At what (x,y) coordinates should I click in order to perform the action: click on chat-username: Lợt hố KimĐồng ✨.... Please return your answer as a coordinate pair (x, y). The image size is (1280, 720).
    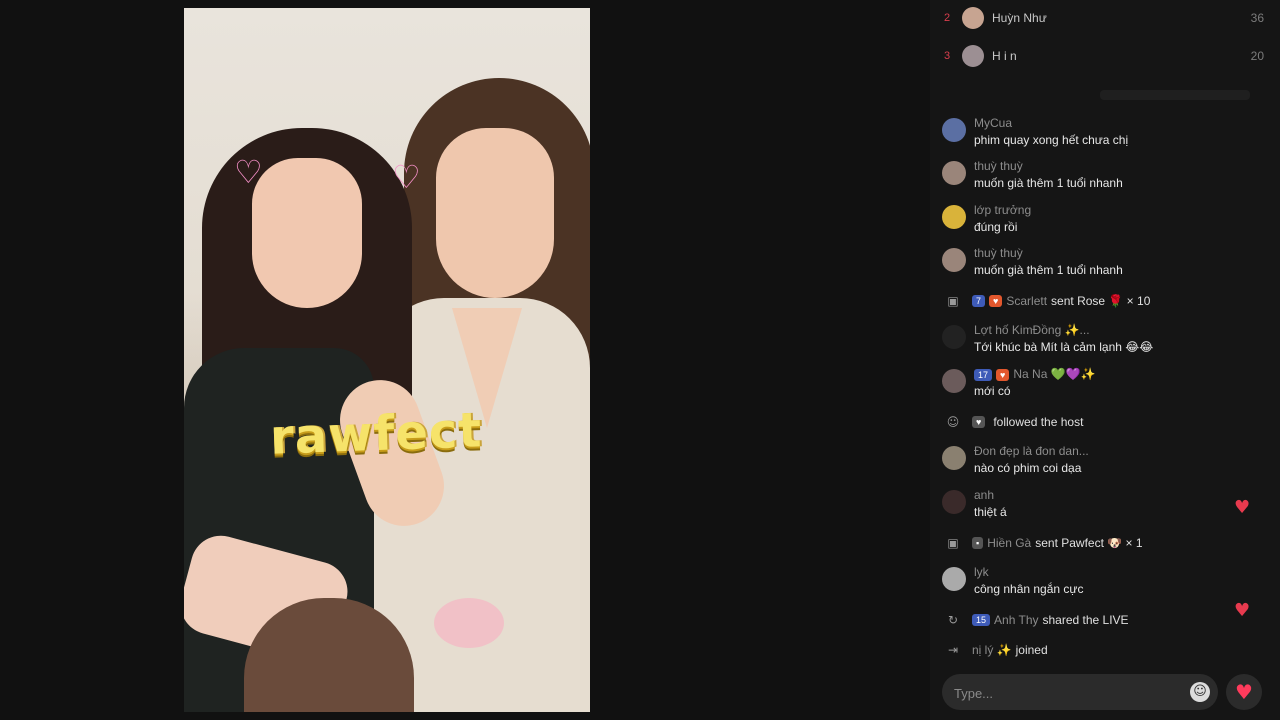
    Looking at the image, I should click on (1032, 330).